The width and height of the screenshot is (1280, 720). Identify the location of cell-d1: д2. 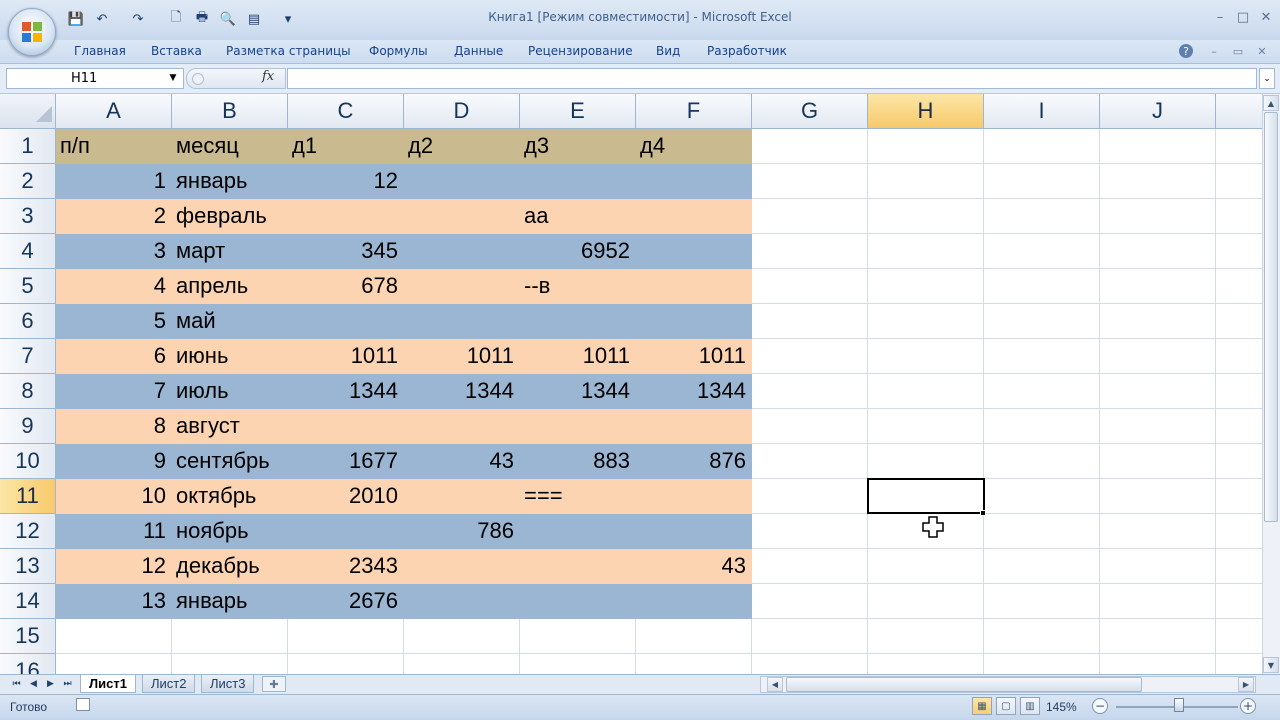
(462, 146).